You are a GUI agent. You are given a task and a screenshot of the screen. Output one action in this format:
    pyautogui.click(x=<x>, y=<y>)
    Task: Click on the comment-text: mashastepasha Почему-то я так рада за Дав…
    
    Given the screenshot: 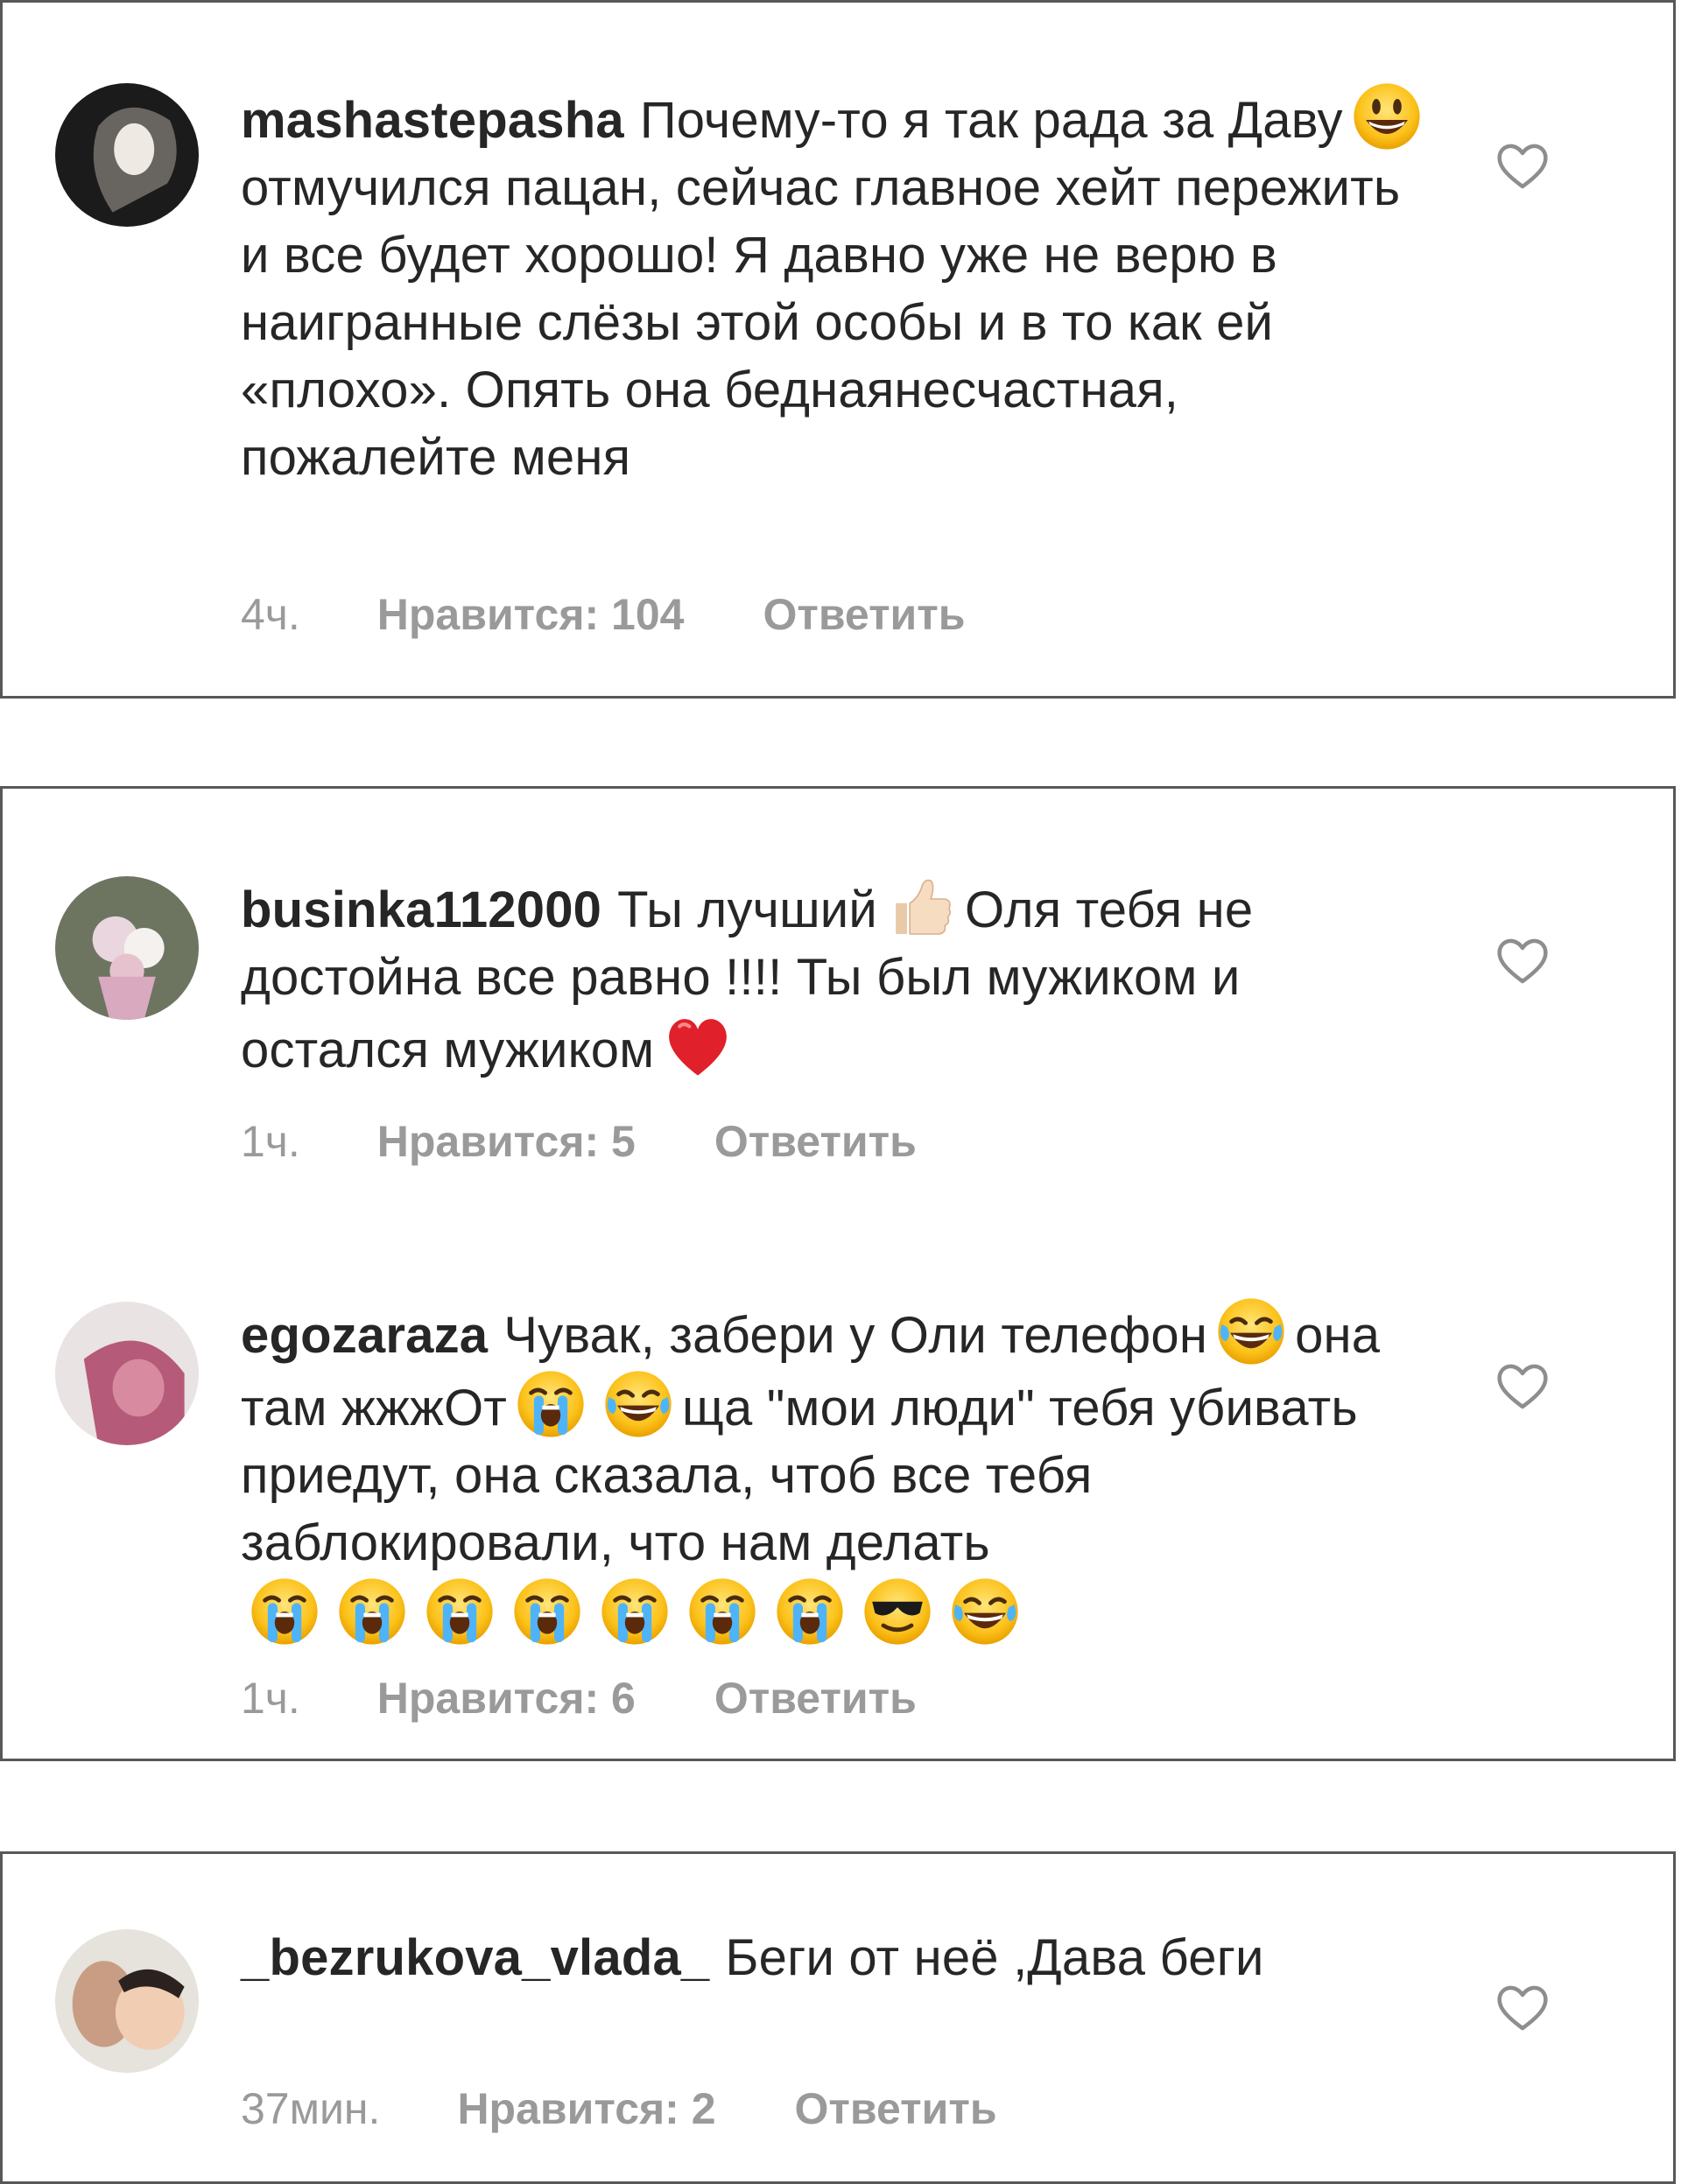 What is the action you would take?
    pyautogui.click(x=836, y=286)
    